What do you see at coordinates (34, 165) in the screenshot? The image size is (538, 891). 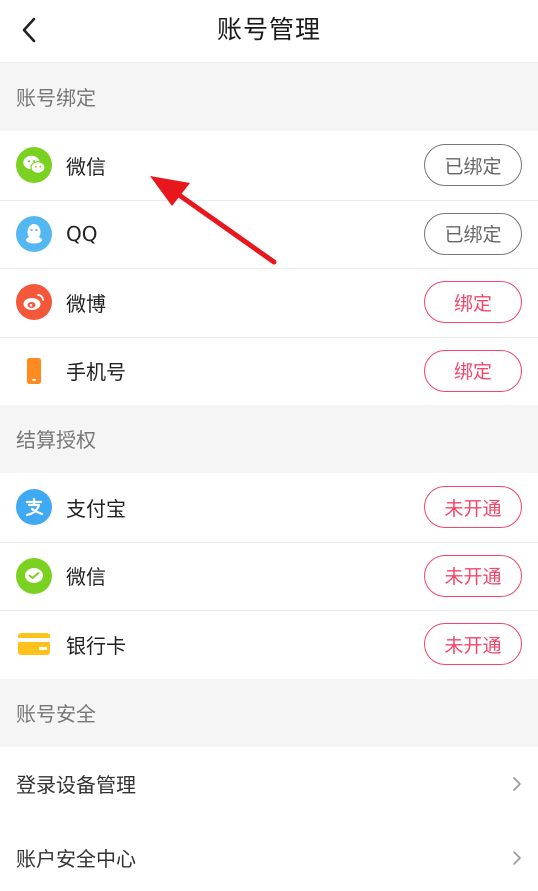 I see `wechat-icon` at bounding box center [34, 165].